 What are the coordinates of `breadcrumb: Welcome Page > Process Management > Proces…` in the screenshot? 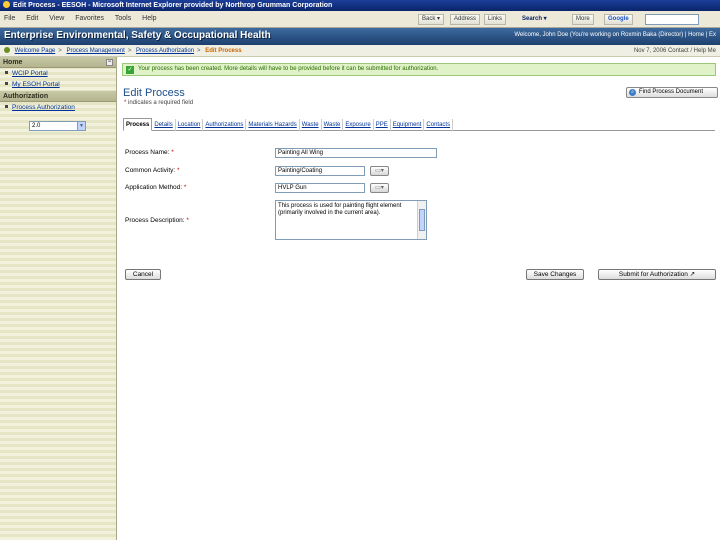 It's located at (360, 51).